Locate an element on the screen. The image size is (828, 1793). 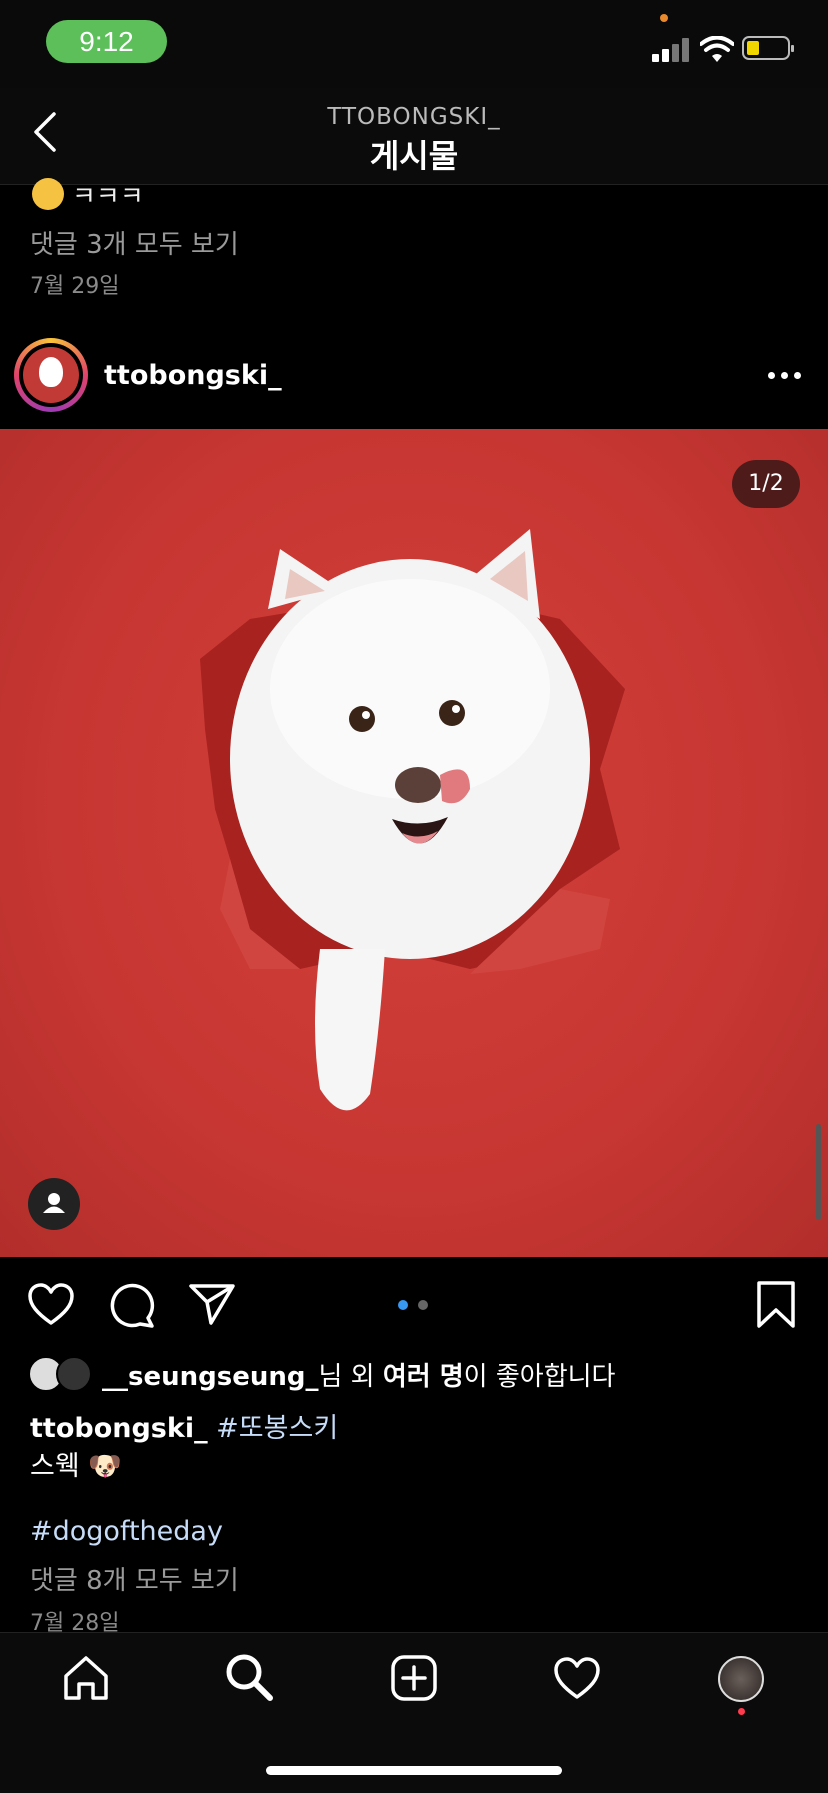
likes-others: 여러 명 is located at coordinates (423, 1377).